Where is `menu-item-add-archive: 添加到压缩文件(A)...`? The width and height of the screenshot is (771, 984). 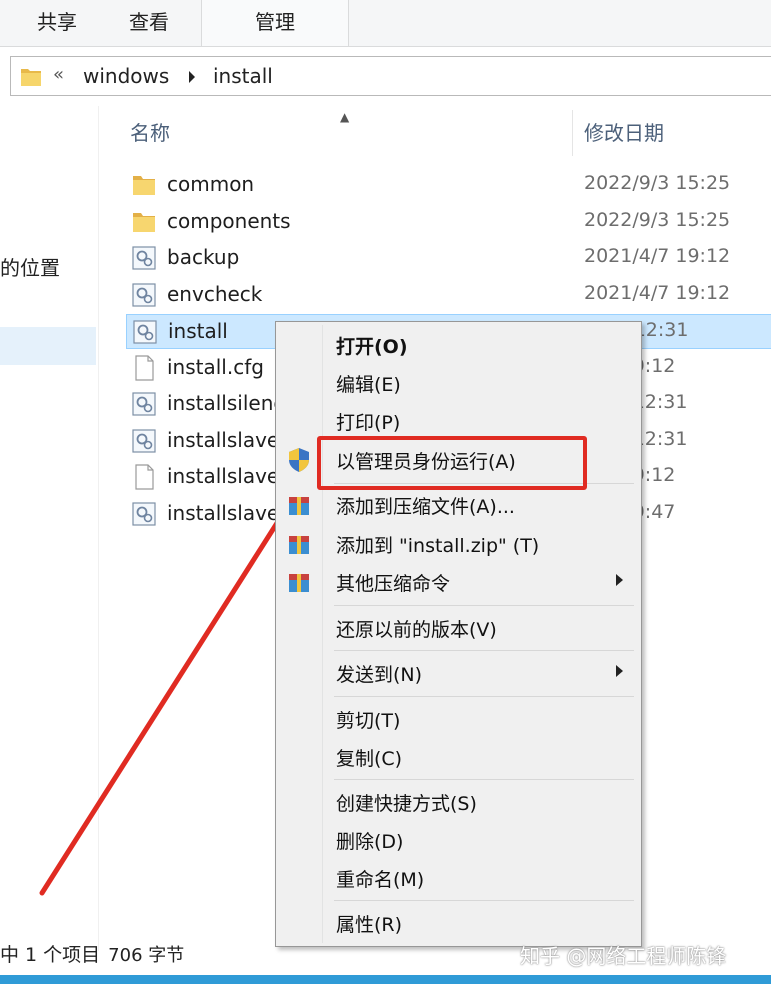 menu-item-add-archive: 添加到压缩文件(A)... is located at coordinates (458, 505).